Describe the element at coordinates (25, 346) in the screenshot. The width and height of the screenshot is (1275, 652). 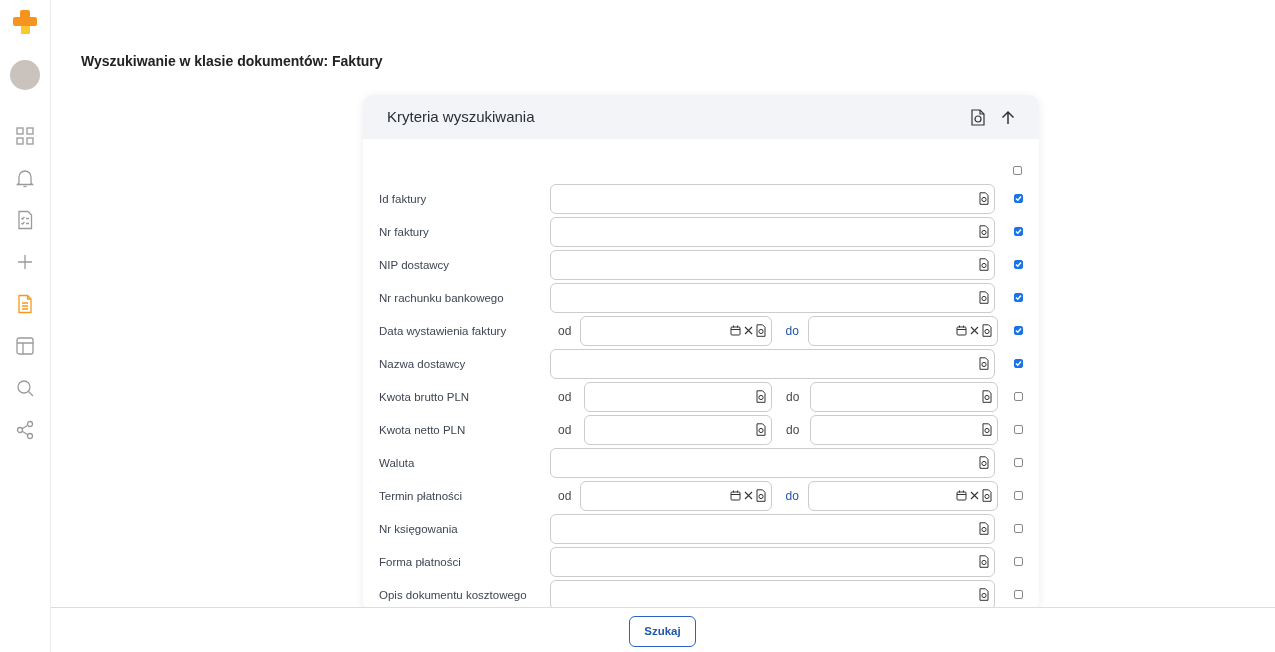
I see `layout-icon` at that location.